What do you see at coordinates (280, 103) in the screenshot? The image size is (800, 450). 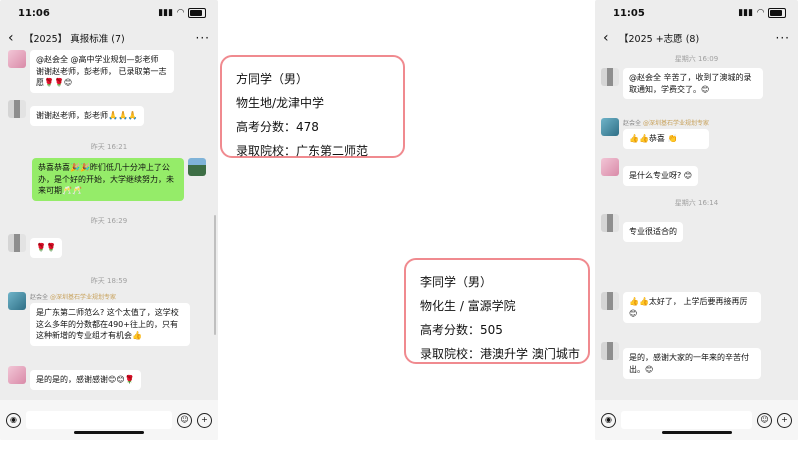 I see `student-subjects: 物生地/龙津中学` at bounding box center [280, 103].